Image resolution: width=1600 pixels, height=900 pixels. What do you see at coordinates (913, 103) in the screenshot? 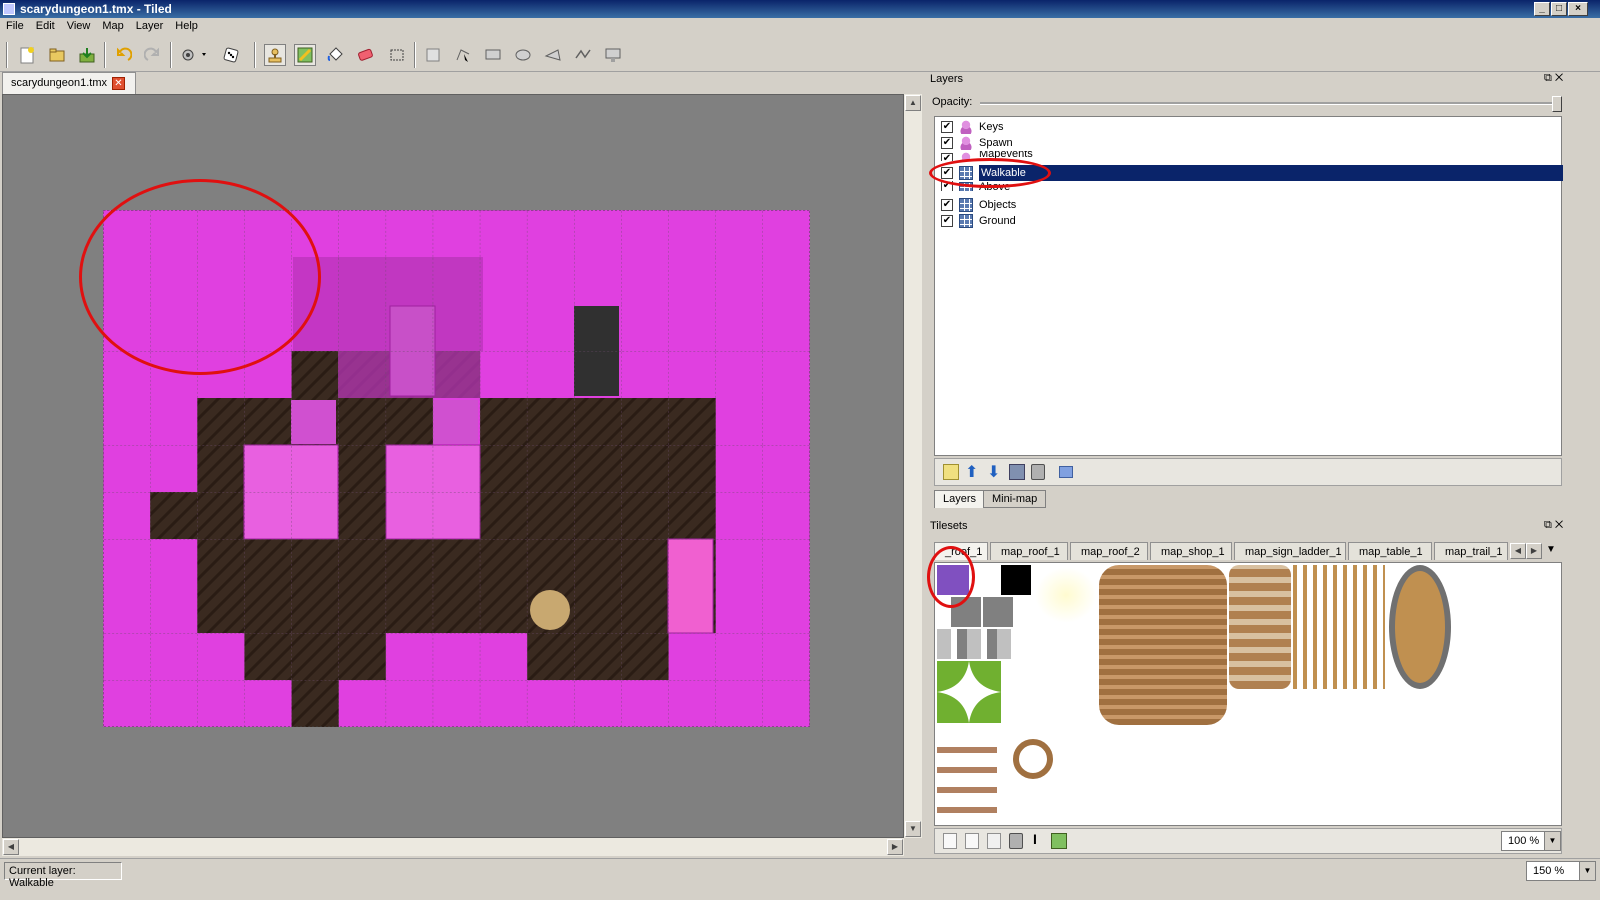
I see `scroll-up-button: ▲` at bounding box center [913, 103].